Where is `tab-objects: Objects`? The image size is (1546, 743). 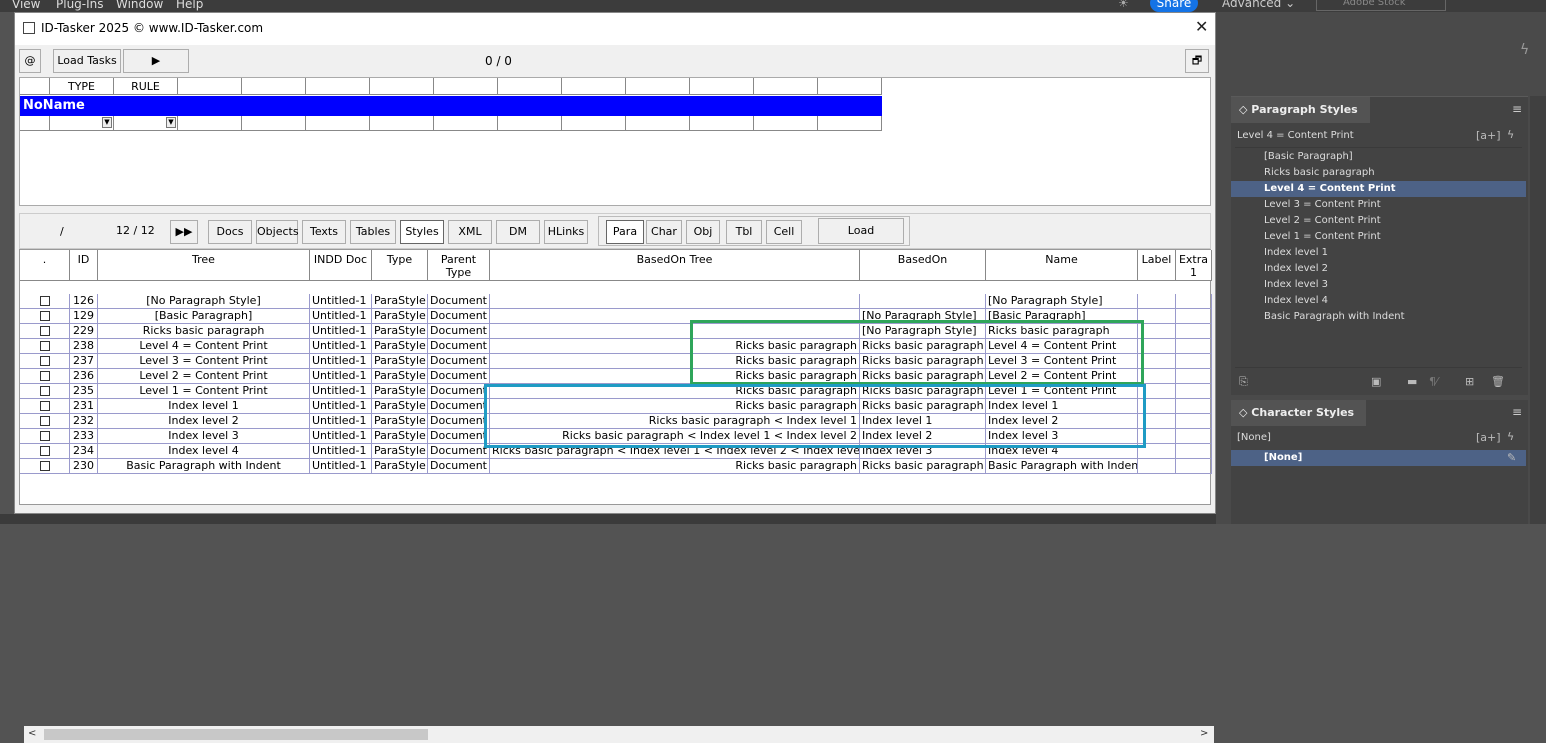
tab-objects: Objects is located at coordinates (277, 232).